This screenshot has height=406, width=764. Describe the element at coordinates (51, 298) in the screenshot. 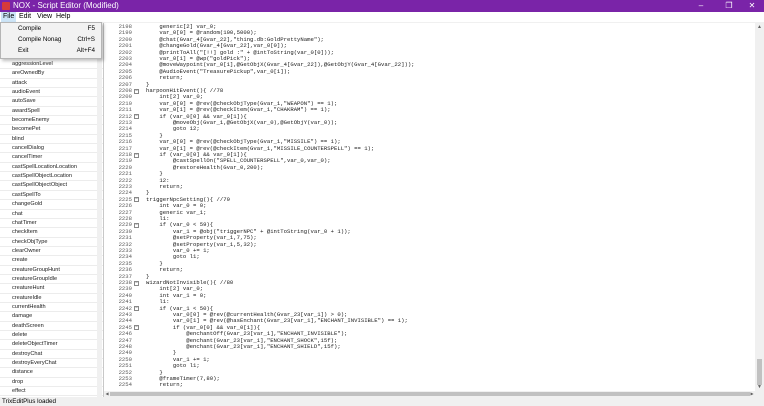

I see `function-list-item: creatureIdle` at that location.